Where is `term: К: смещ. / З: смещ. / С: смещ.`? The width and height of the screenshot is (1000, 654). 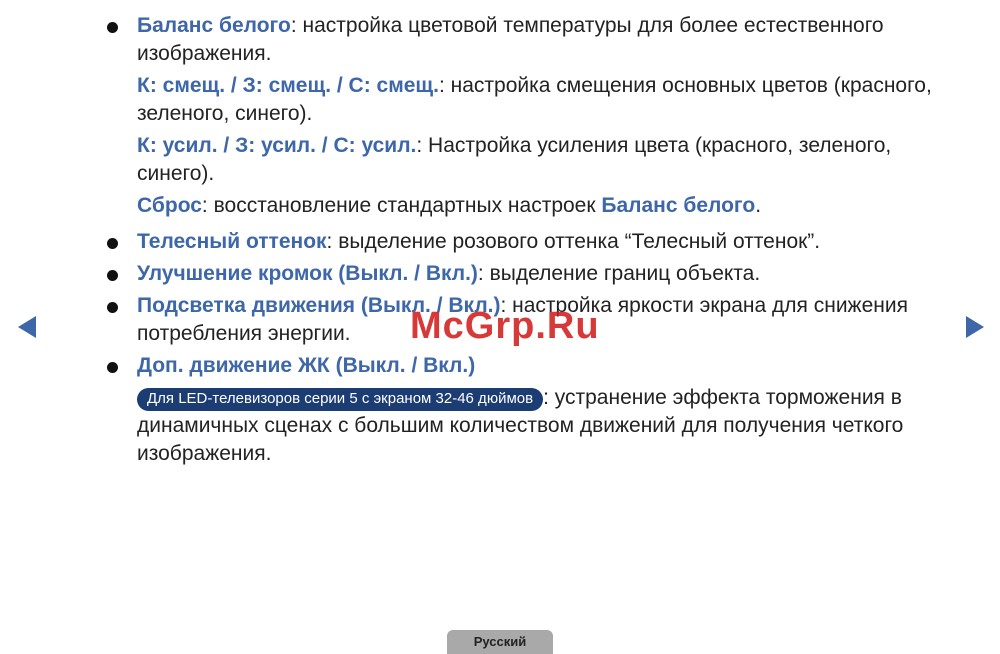 term: К: смещ. / З: смещ. / С: смещ. is located at coordinates (288, 85).